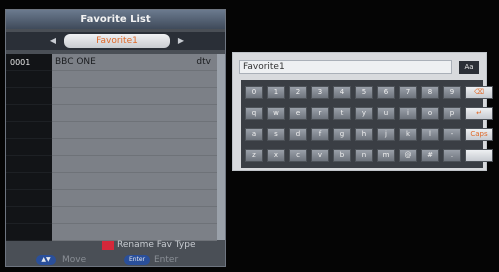  What do you see at coordinates (29, 62) in the screenshot?
I see `channel-number: 0001` at bounding box center [29, 62].